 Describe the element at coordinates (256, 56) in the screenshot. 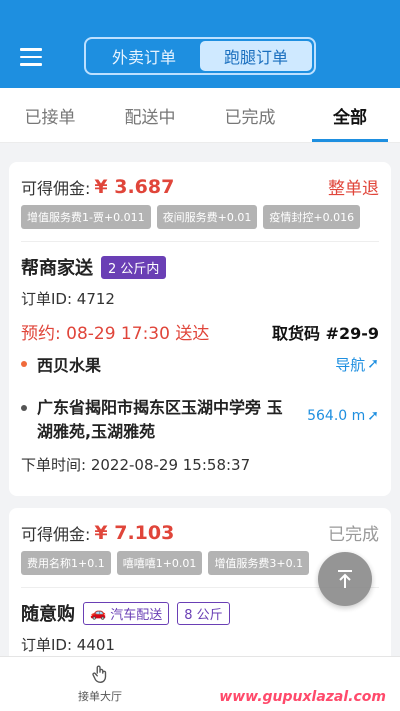

I see `seg-errand-orders: 跑腿订单` at that location.